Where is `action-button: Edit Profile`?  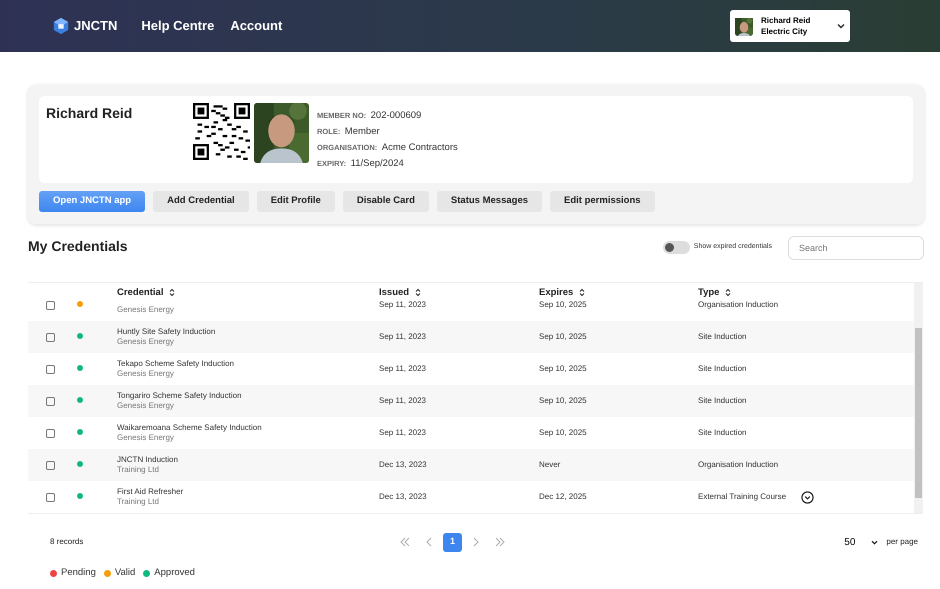
action-button: Edit Profile is located at coordinates (295, 201).